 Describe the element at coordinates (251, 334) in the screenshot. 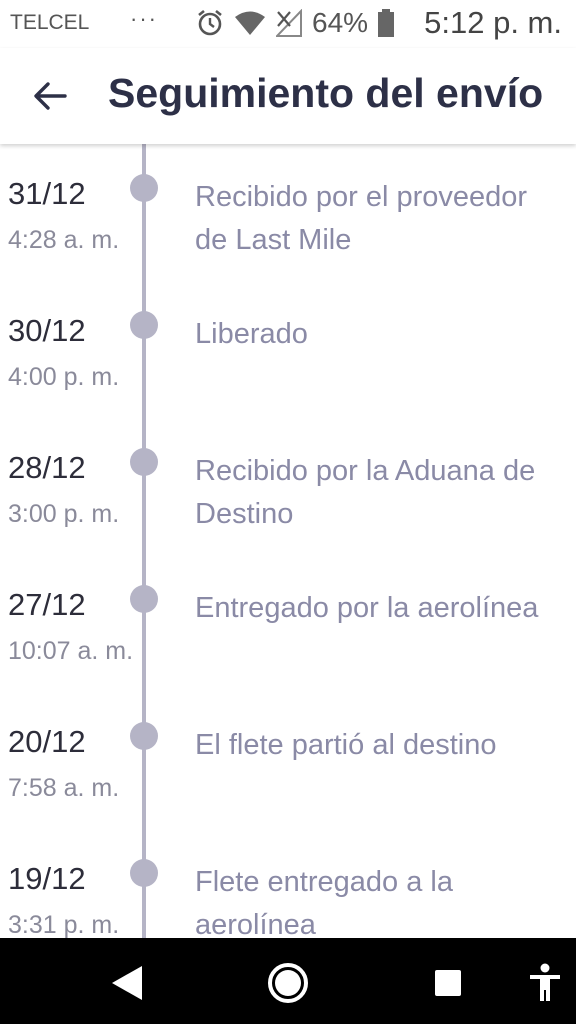

I see `event-description: Liberado` at that location.